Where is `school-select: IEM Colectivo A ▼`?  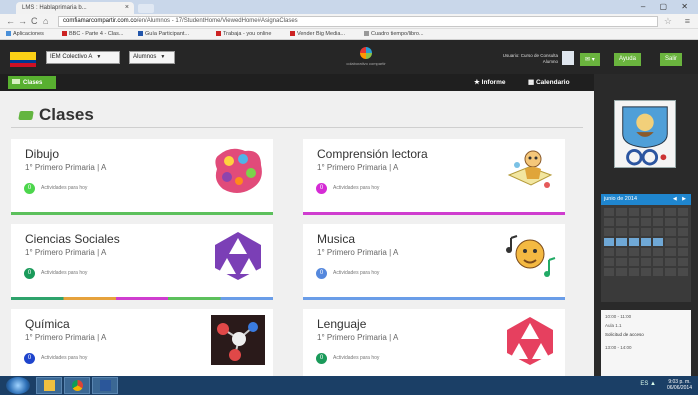 school-select: IEM Colectivo A ▼ is located at coordinates (83, 57).